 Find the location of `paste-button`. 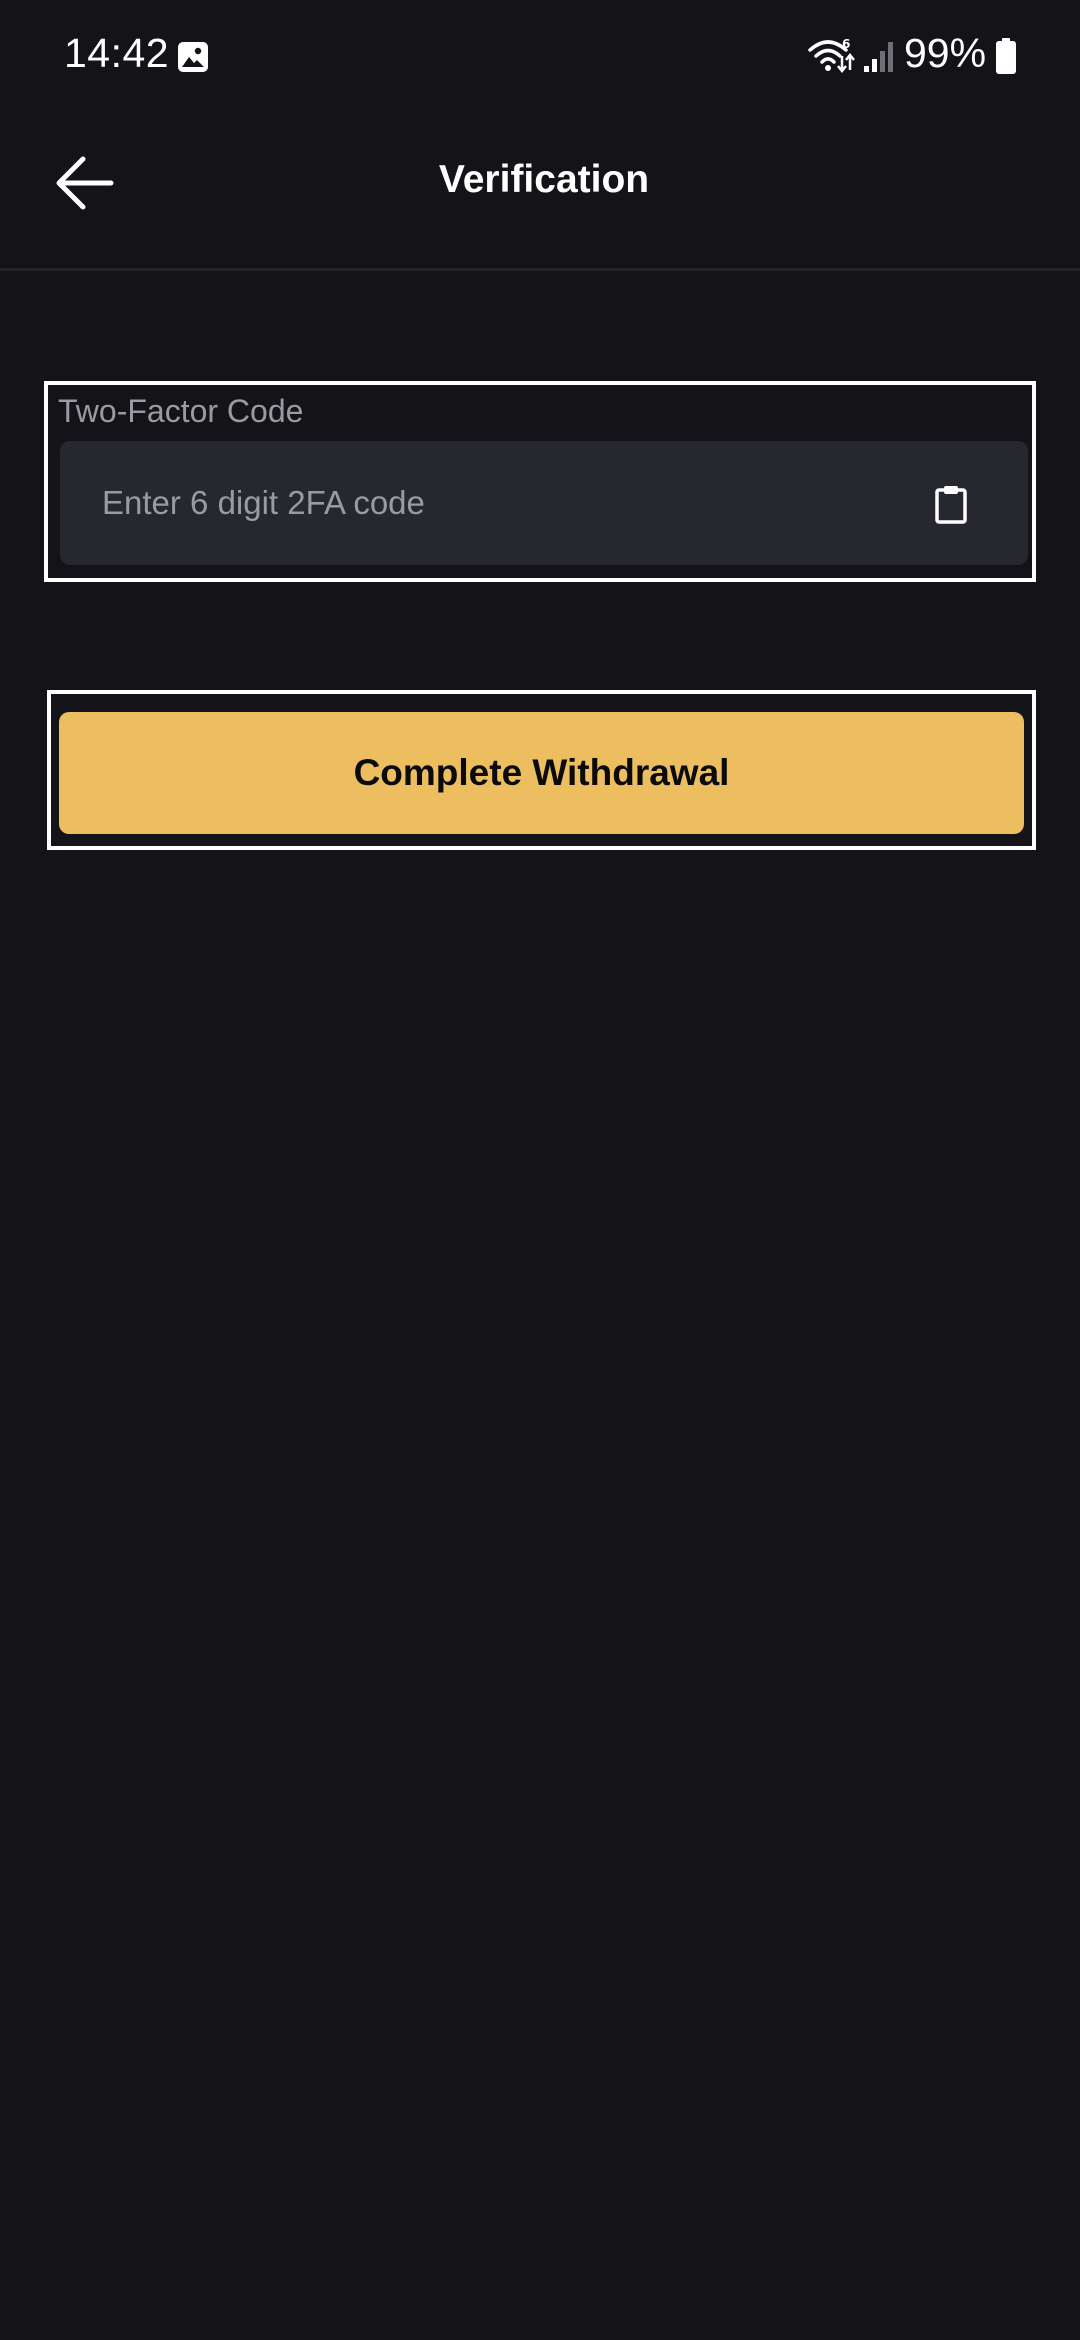

paste-button is located at coordinates (951, 504).